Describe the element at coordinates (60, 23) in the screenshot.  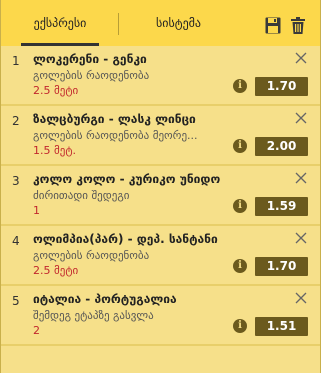
I see `tab-express: ექსპრესი` at that location.